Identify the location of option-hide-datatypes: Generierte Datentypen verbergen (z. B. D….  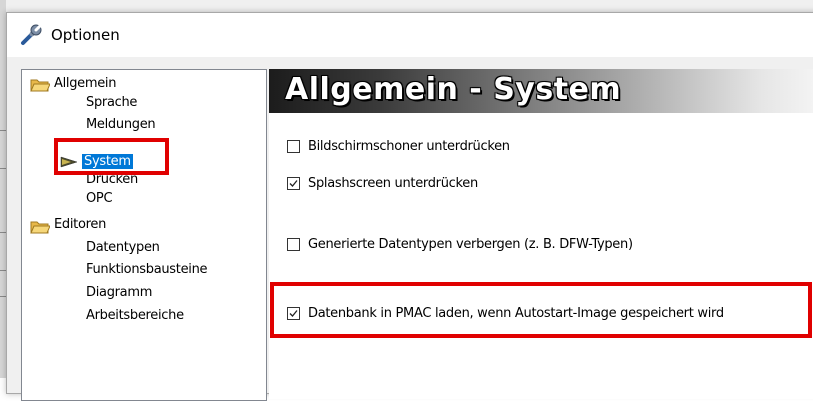
(460, 244).